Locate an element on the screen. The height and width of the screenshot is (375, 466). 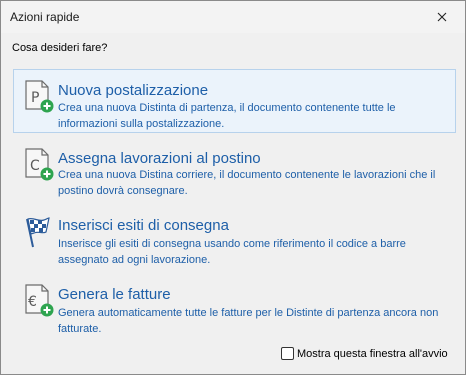
action-title: Assegna lavorazioni al postino is located at coordinates (159, 158).